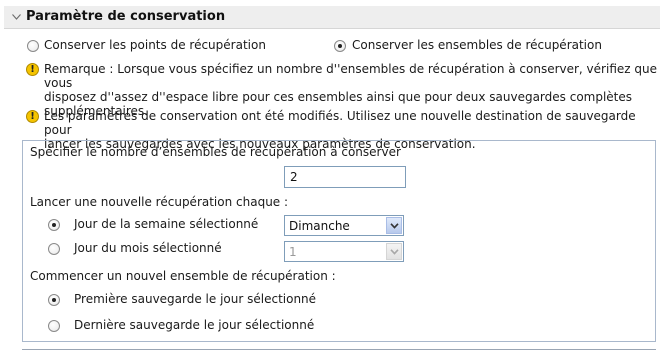 This screenshot has width=664, height=356. Describe the element at coordinates (155, 45) in the screenshot. I see `keep-points-label: Conserver les points de récupération` at that location.